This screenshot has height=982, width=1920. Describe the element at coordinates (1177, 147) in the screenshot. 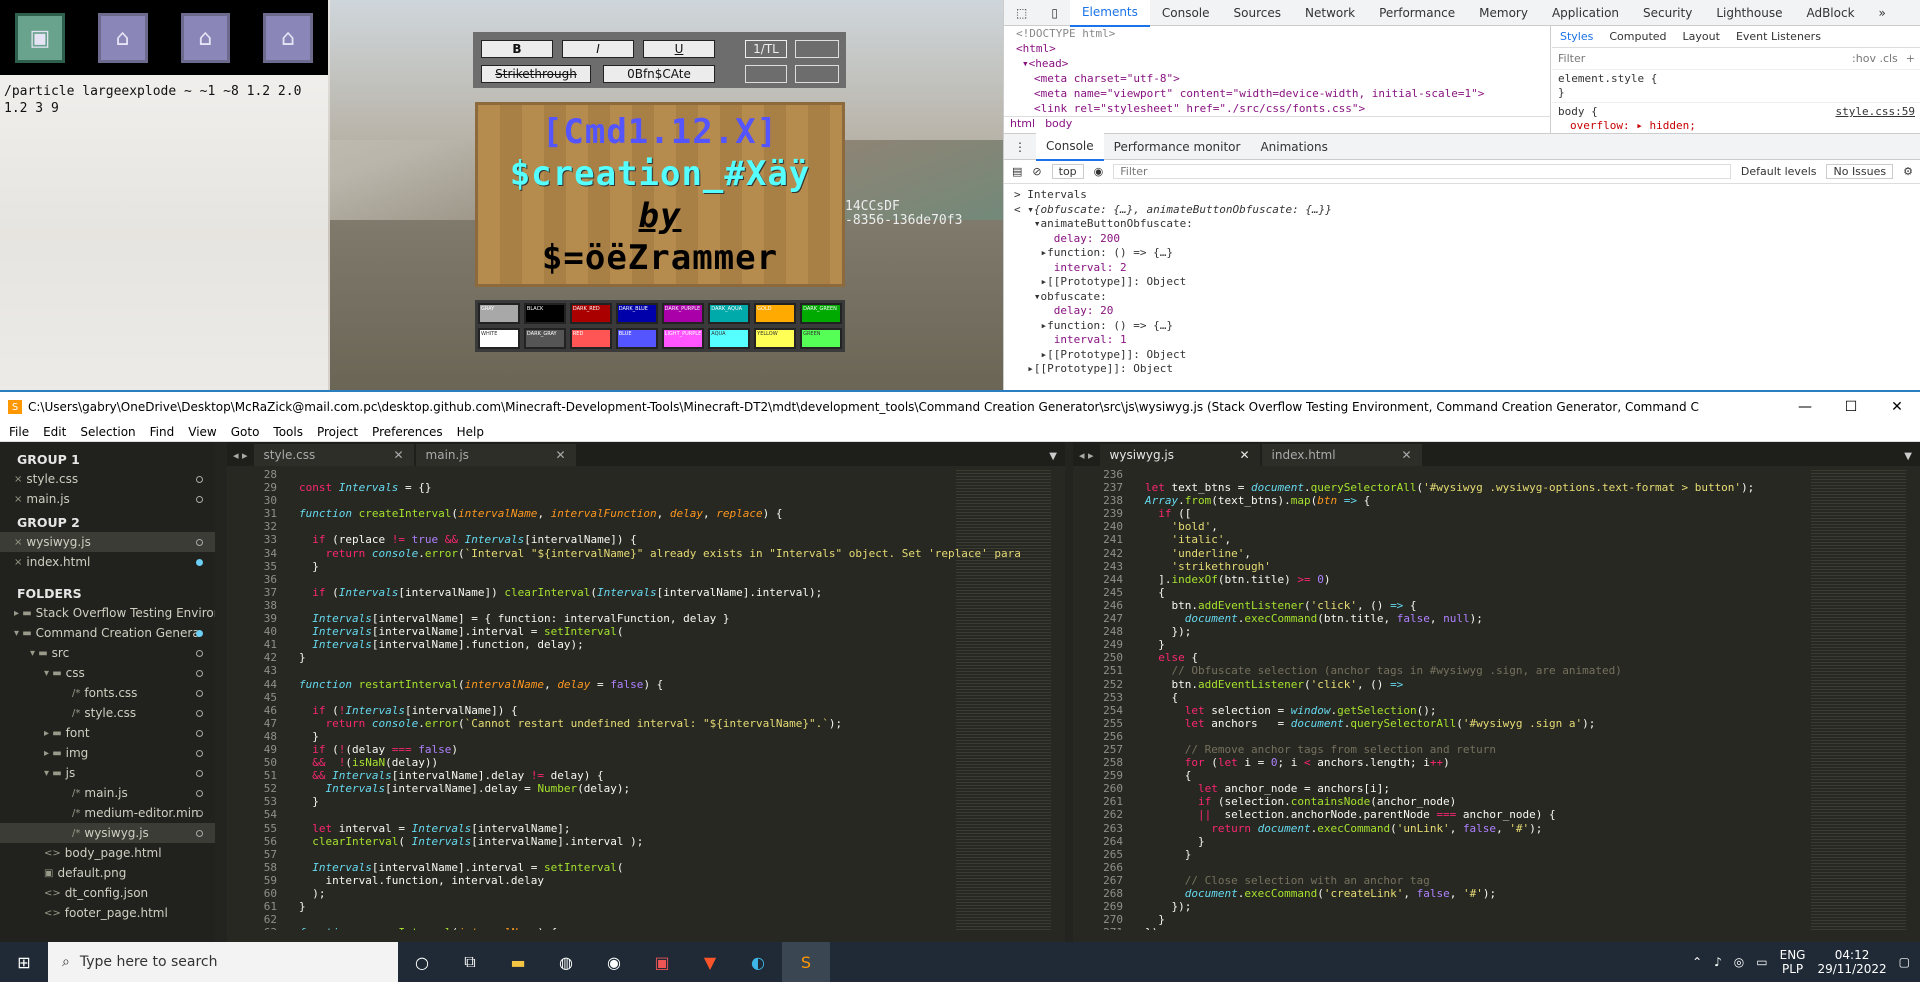

I see `drawer-tab-performance-monitor: Performance monitor` at that location.